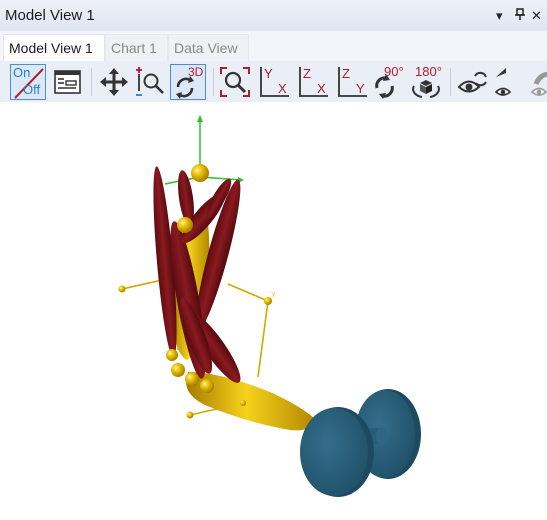  What do you see at coordinates (50, 15) in the screenshot?
I see `window-title: Model View 1` at bounding box center [50, 15].